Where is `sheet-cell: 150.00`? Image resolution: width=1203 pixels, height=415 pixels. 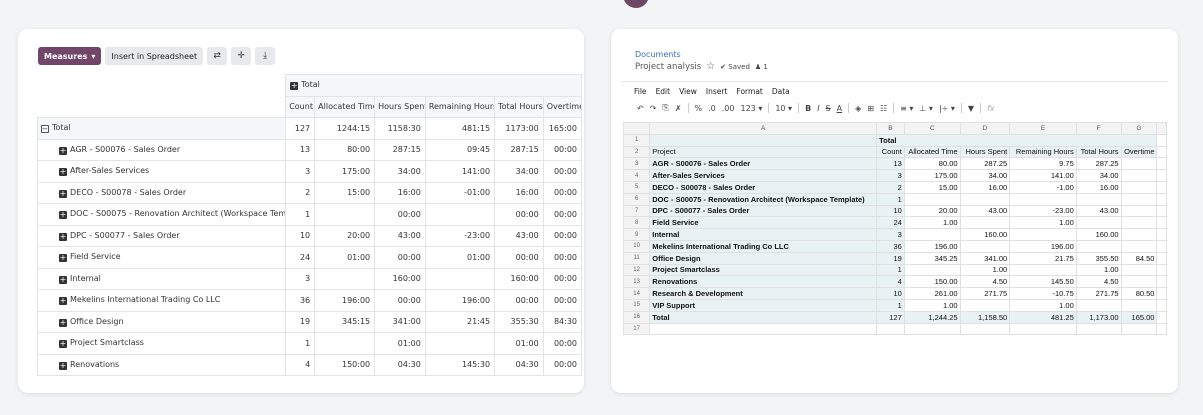 sheet-cell: 150.00 is located at coordinates (932, 282).